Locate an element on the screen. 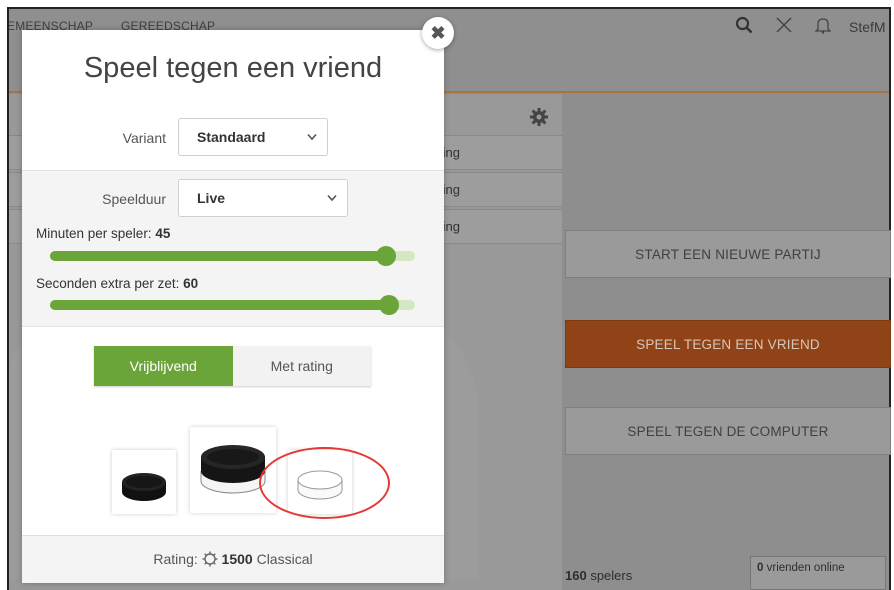  user-name: StefM is located at coordinates (867, 27).